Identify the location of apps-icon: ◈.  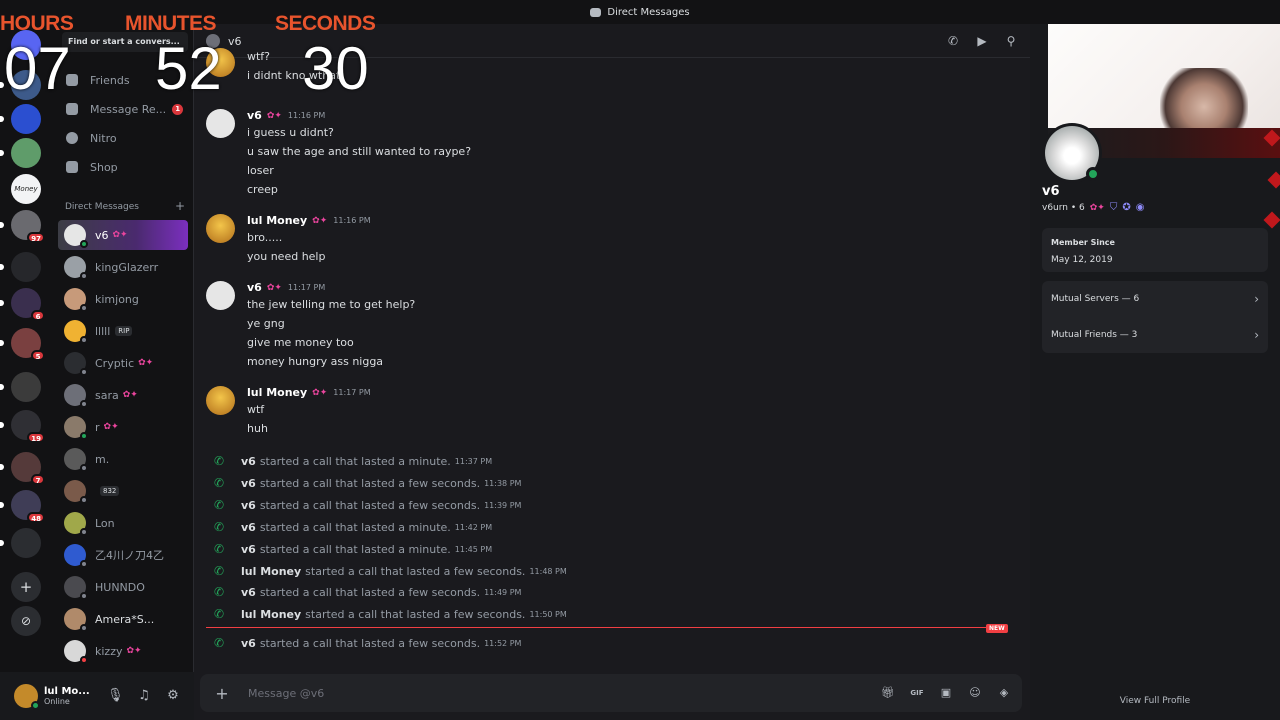
(1004, 693).